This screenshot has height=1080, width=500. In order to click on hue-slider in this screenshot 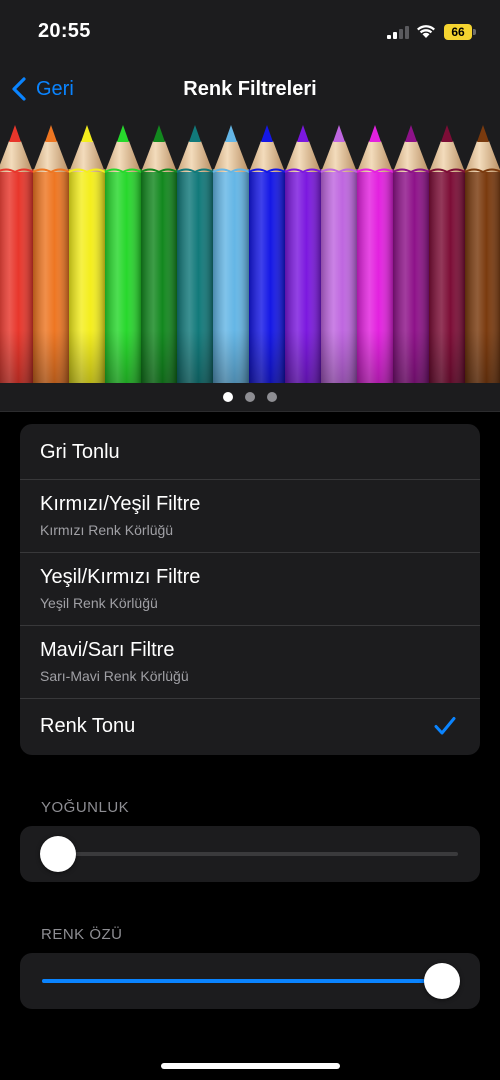, I will do `click(250, 981)`.